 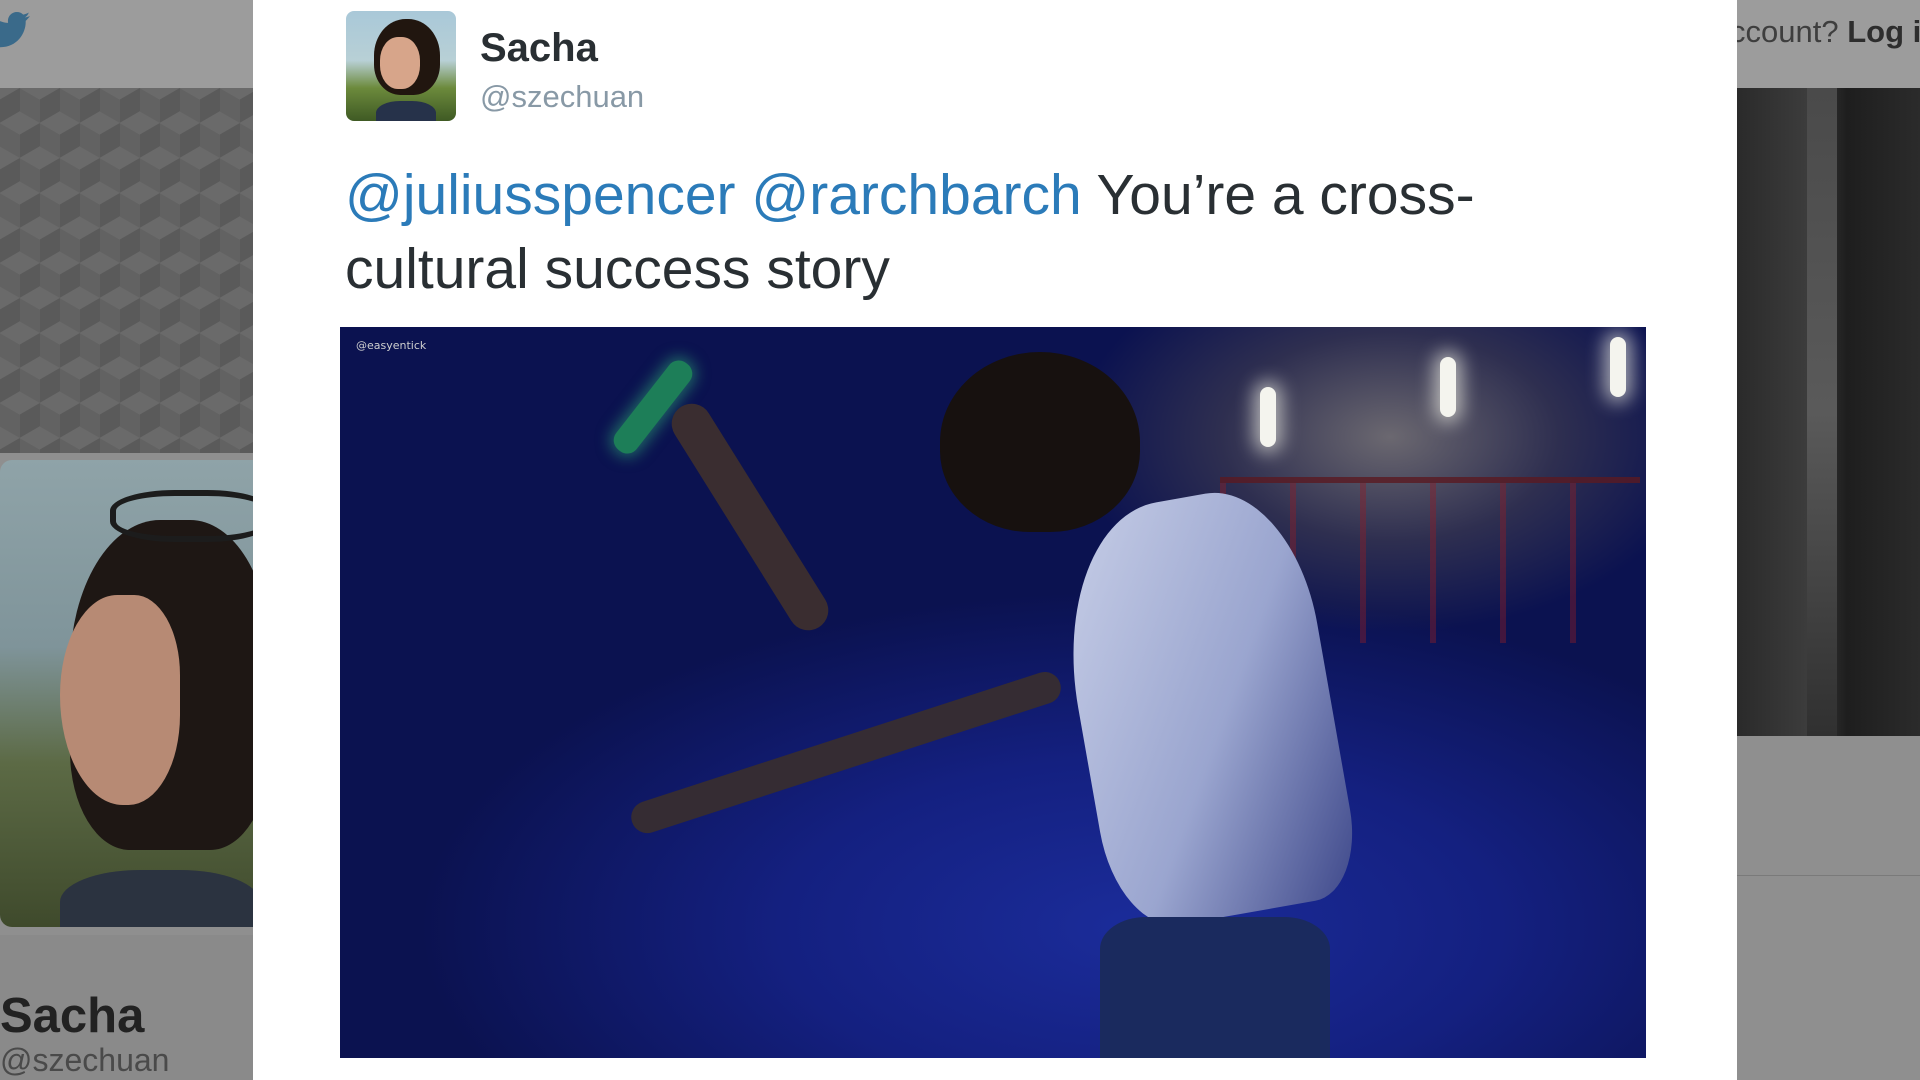 What do you see at coordinates (1828, 875) in the screenshot?
I see `background-divider` at bounding box center [1828, 875].